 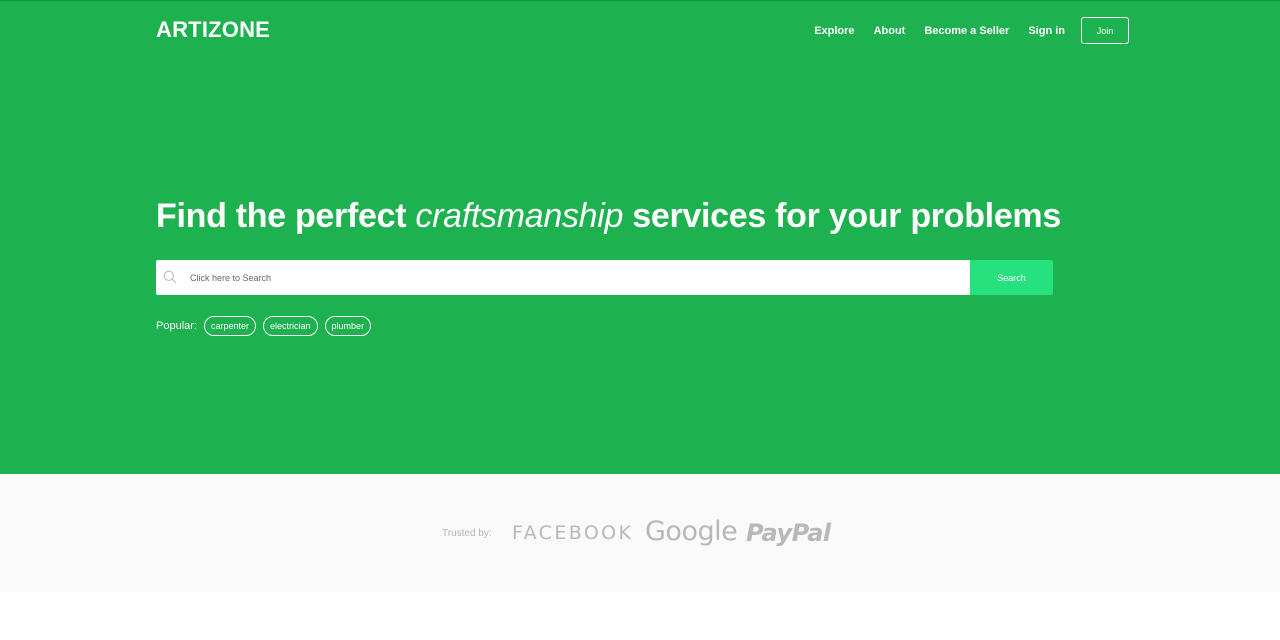 What do you see at coordinates (834, 31) in the screenshot?
I see `nav-link-explore: Explore` at bounding box center [834, 31].